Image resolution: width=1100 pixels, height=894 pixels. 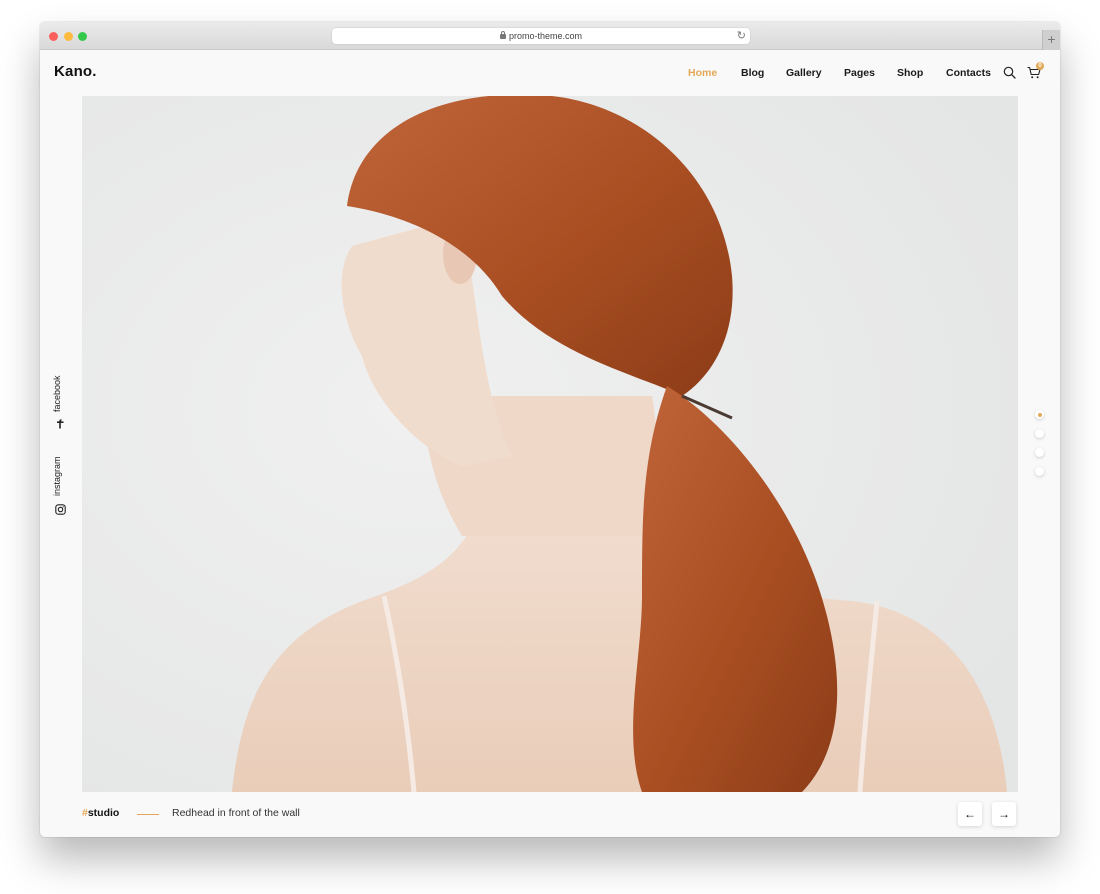 What do you see at coordinates (1051, 40) in the screenshot?
I see `new-tab-button: +` at bounding box center [1051, 40].